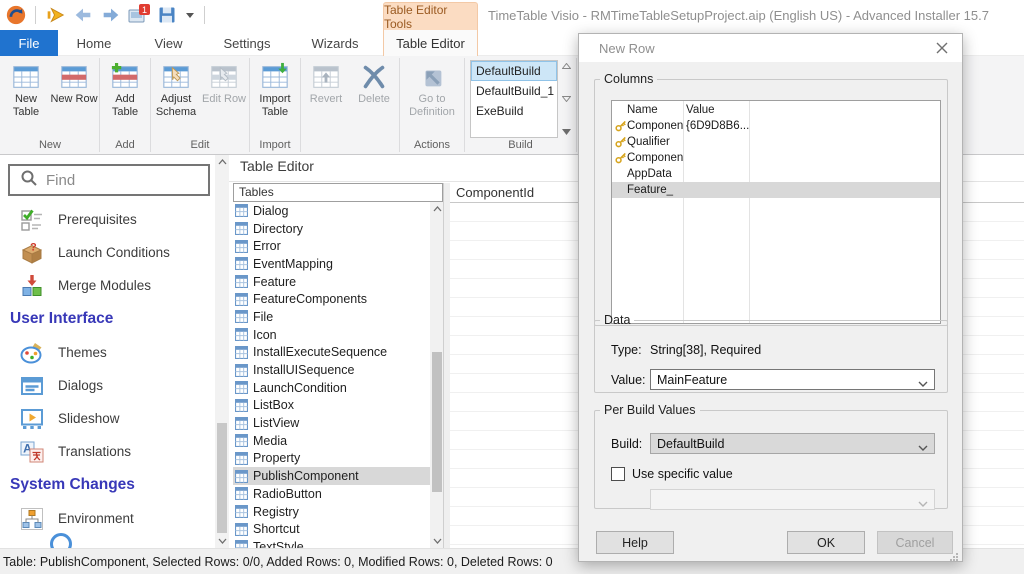 This screenshot has width=1024, height=574. I want to click on ribbon-group-misc: Revert Delete, so click(350, 105).